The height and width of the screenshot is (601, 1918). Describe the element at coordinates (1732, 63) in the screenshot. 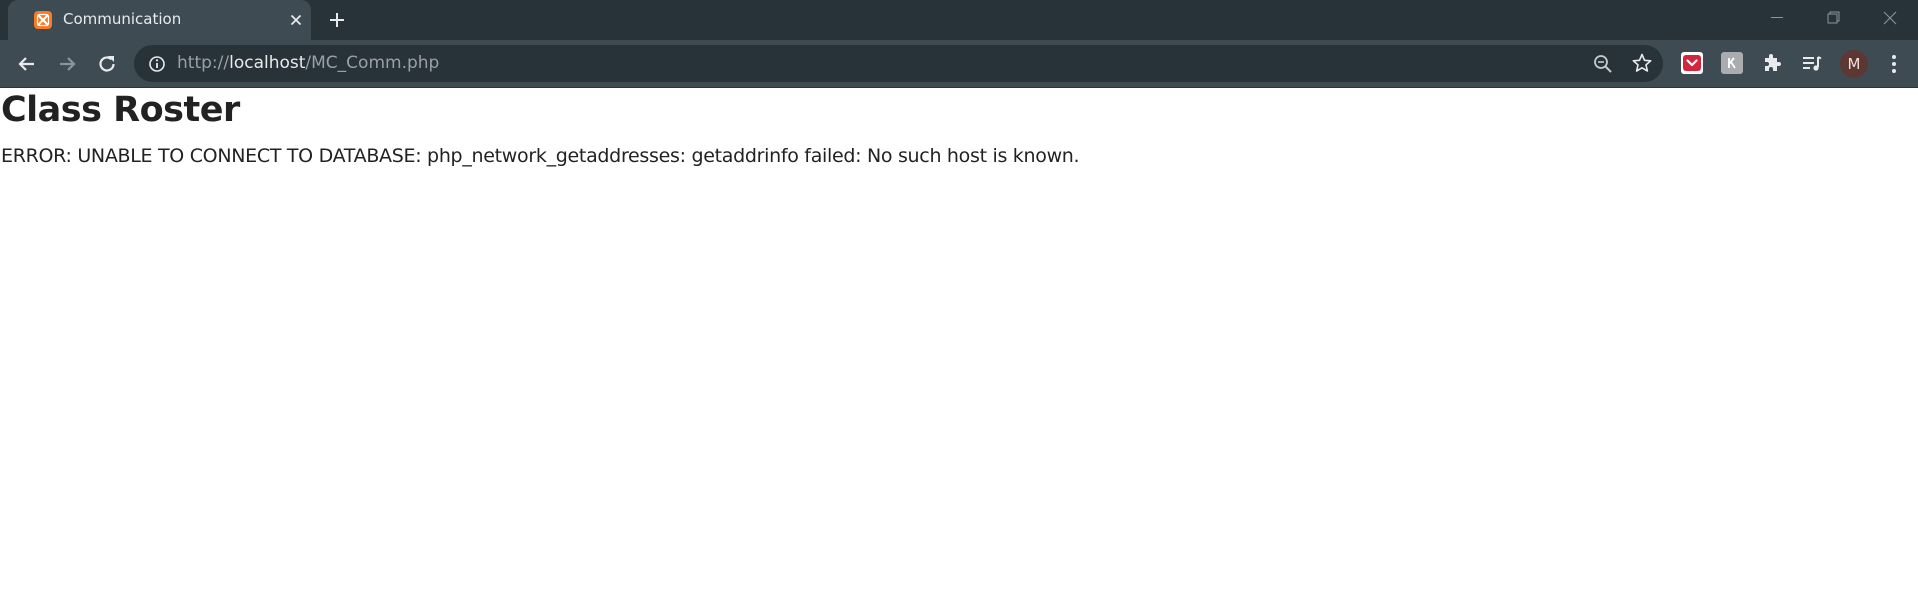

I see `extension-k-icon` at that location.